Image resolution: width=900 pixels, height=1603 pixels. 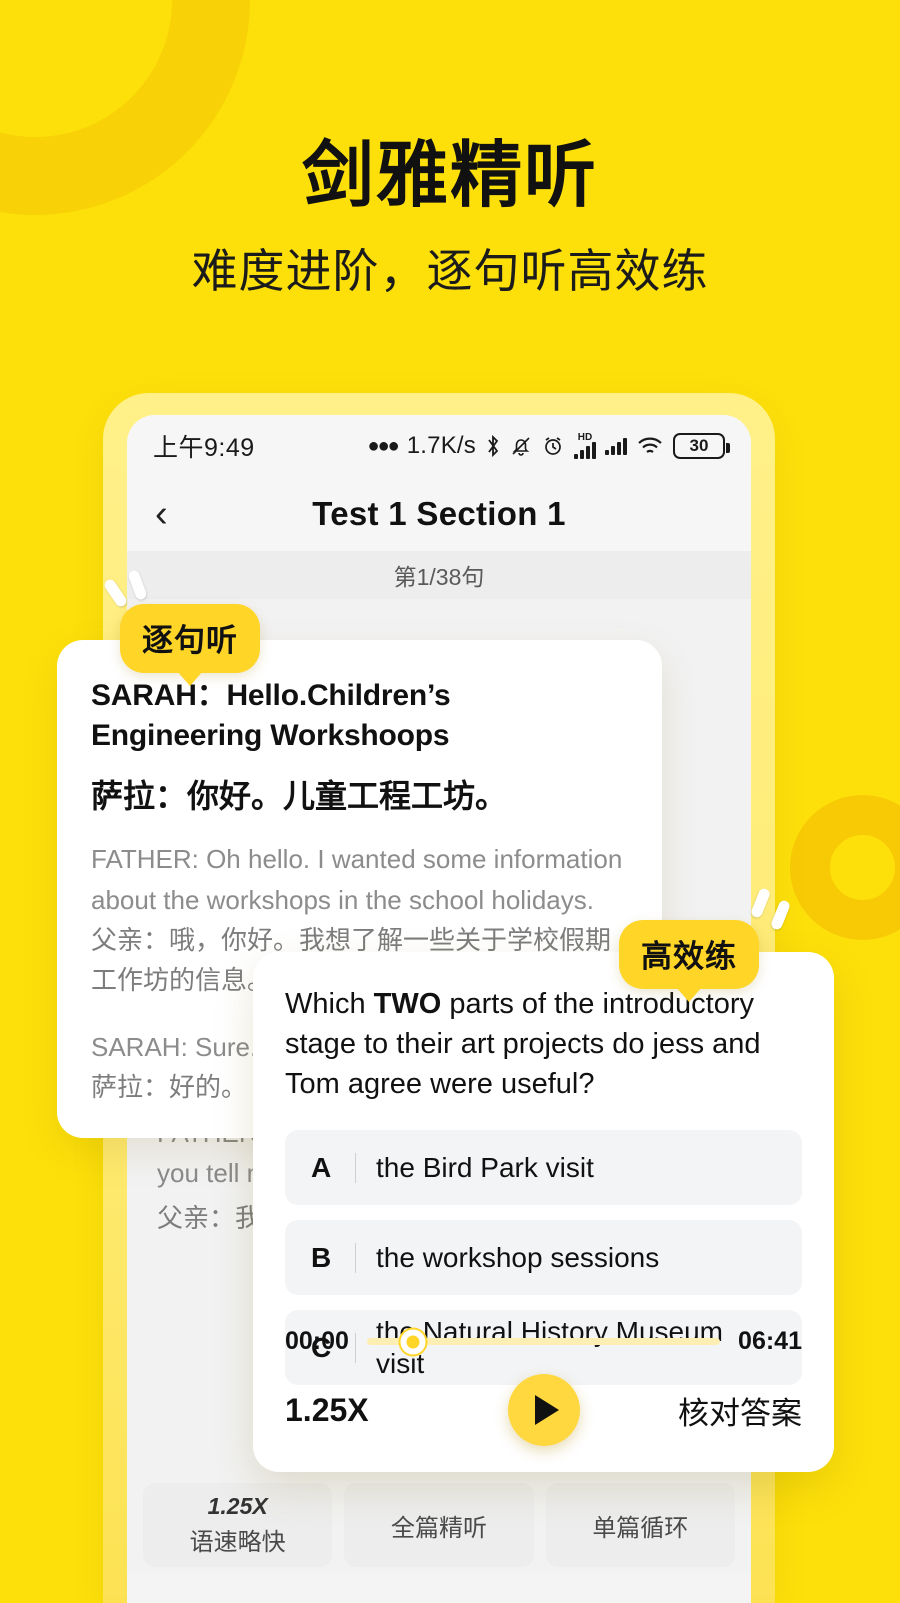 I want to click on transcript-highlight-zh: 萨拉：你好。儿童工程工坊。, so click(x=299, y=795).